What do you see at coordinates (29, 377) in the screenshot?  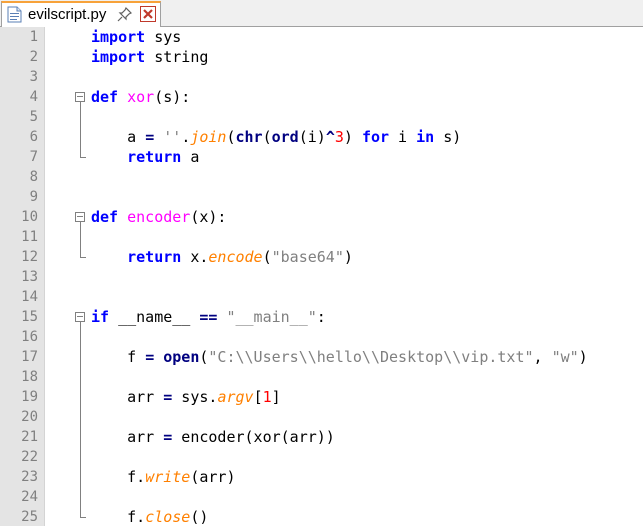 I see `line-number: 18` at bounding box center [29, 377].